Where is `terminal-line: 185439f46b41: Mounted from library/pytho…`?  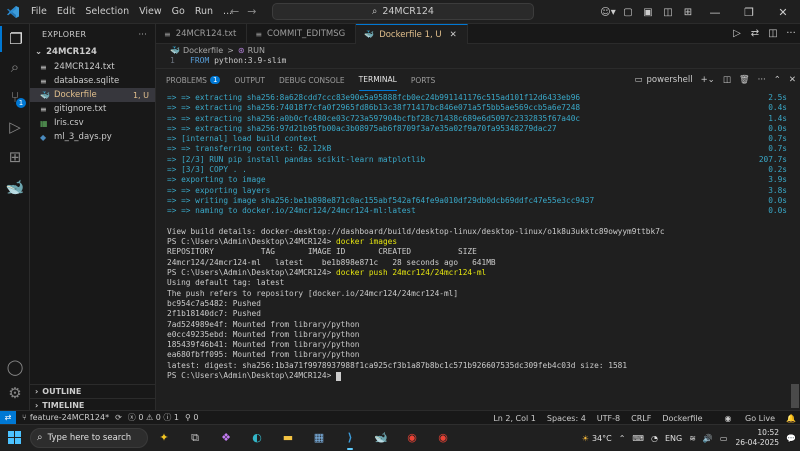 terminal-line: 185439f46b41: Mounted from library/pytho… is located at coordinates (477, 345).